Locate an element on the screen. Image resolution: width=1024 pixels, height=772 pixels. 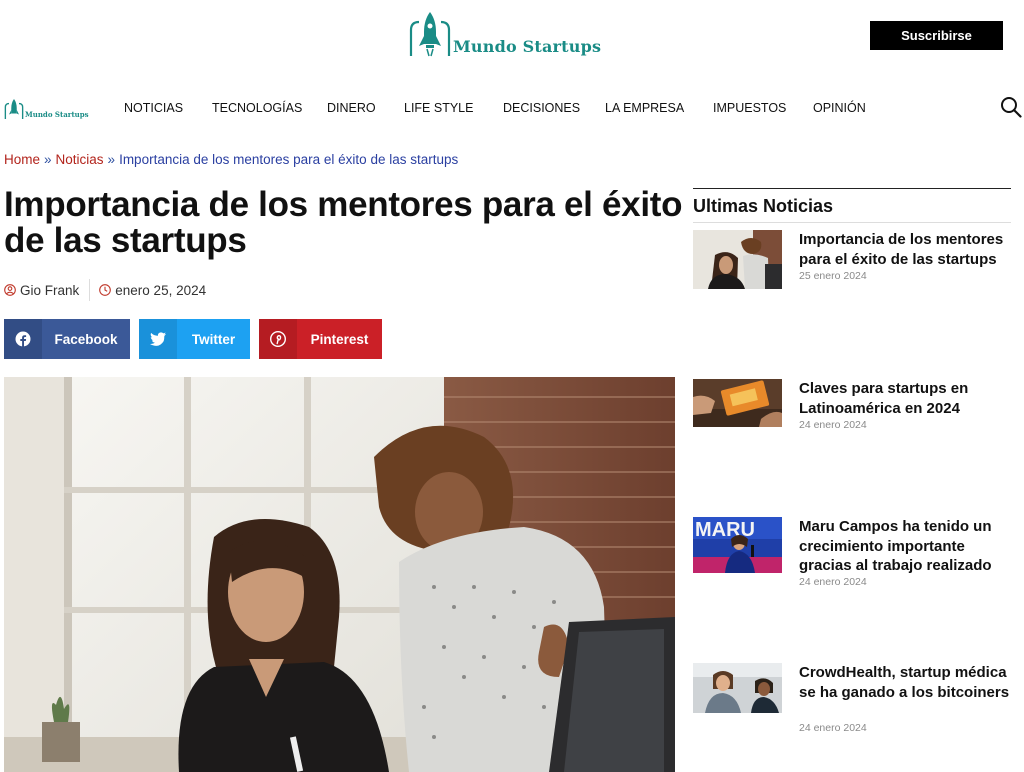
share-pinterest-label: Pinterest is located at coordinates (339, 339).